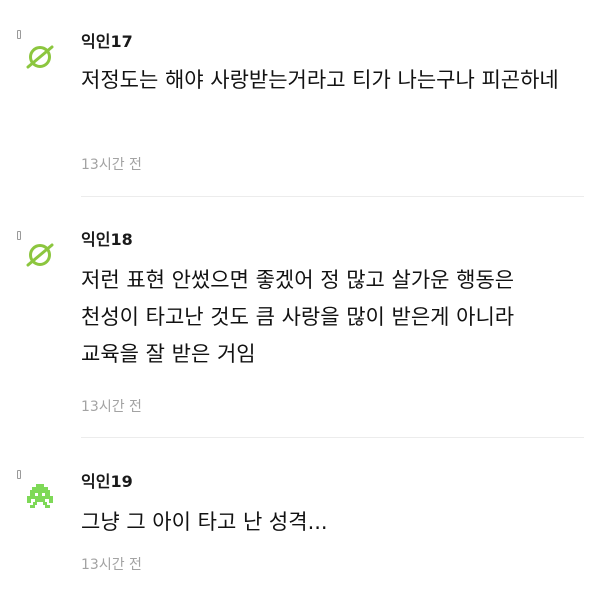 The image size is (600, 599). What do you see at coordinates (107, 240) in the screenshot?
I see `comment-author: 익인18` at bounding box center [107, 240].